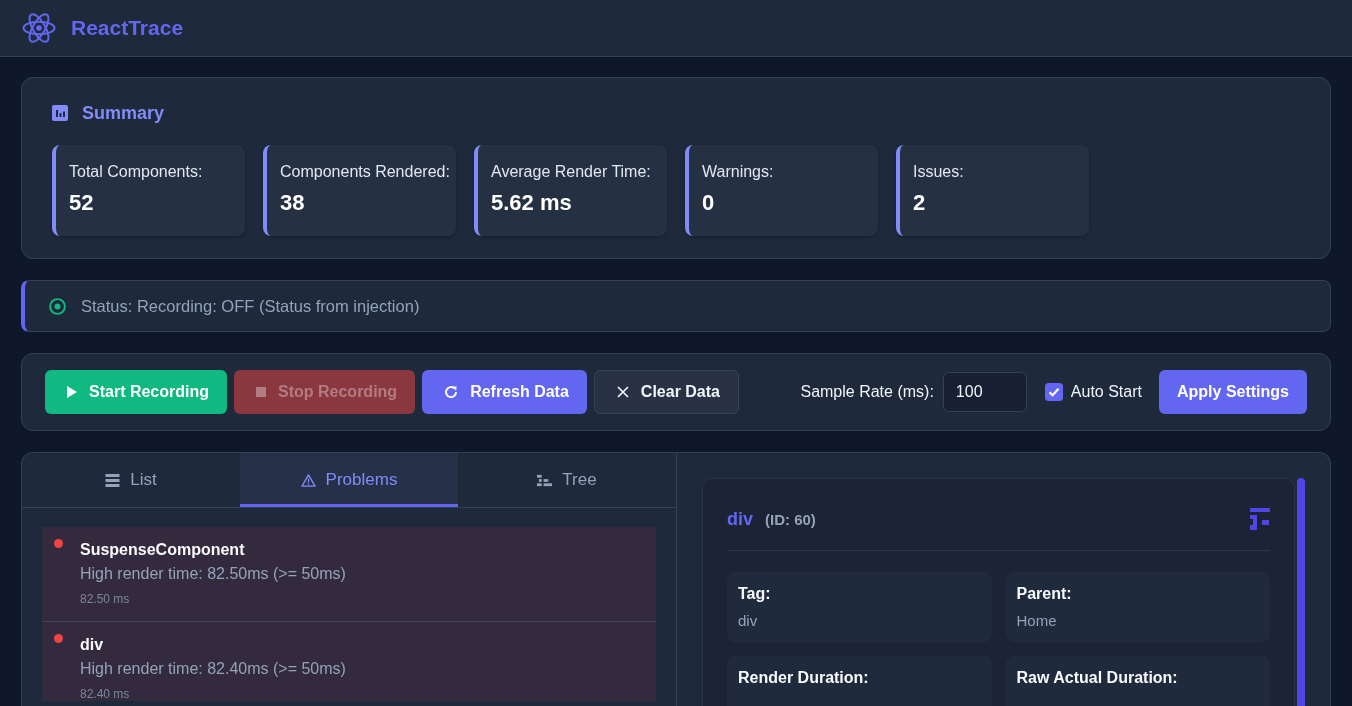  What do you see at coordinates (939, 171) in the screenshot?
I see `stat-label: Issues:` at bounding box center [939, 171].